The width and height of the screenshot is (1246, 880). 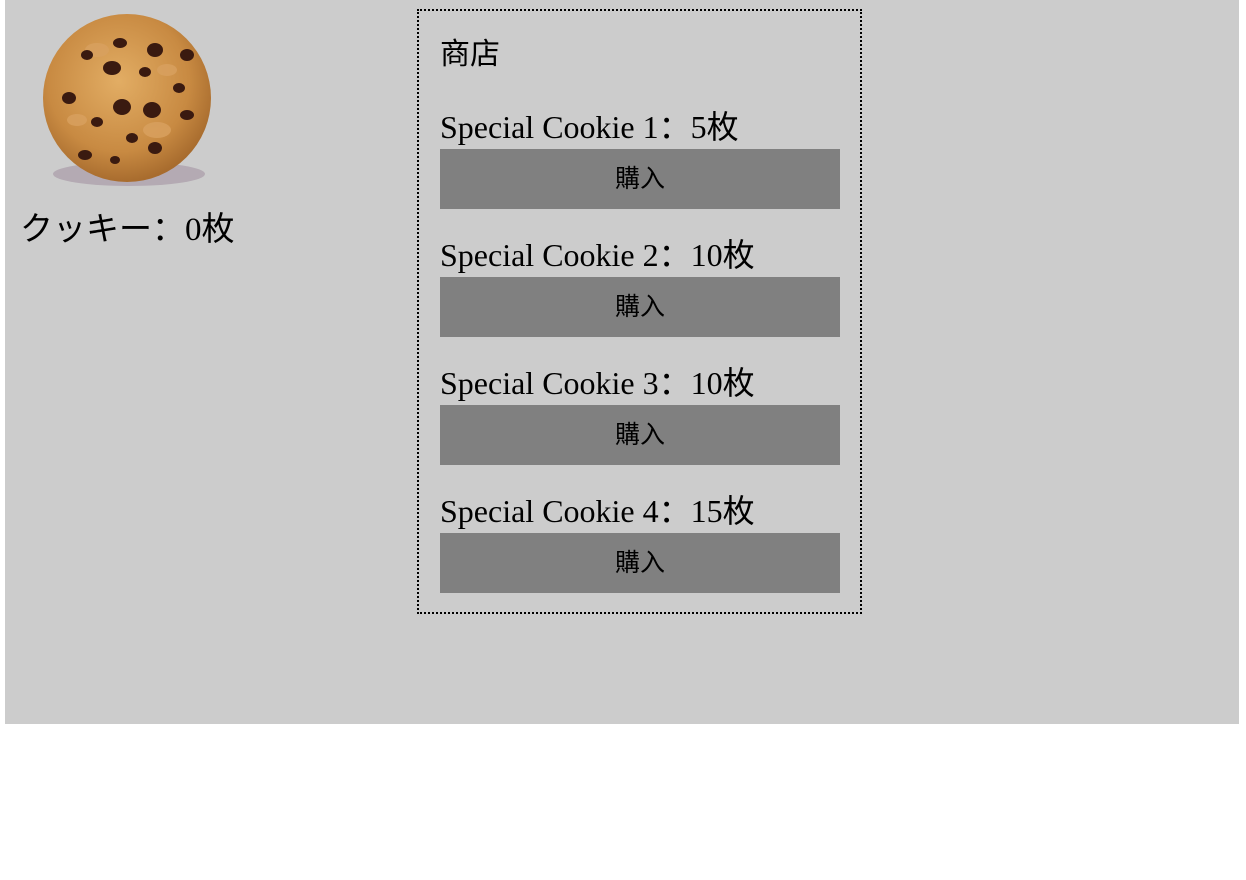 I want to click on buy-button-2: 購入, so click(x=640, y=307).